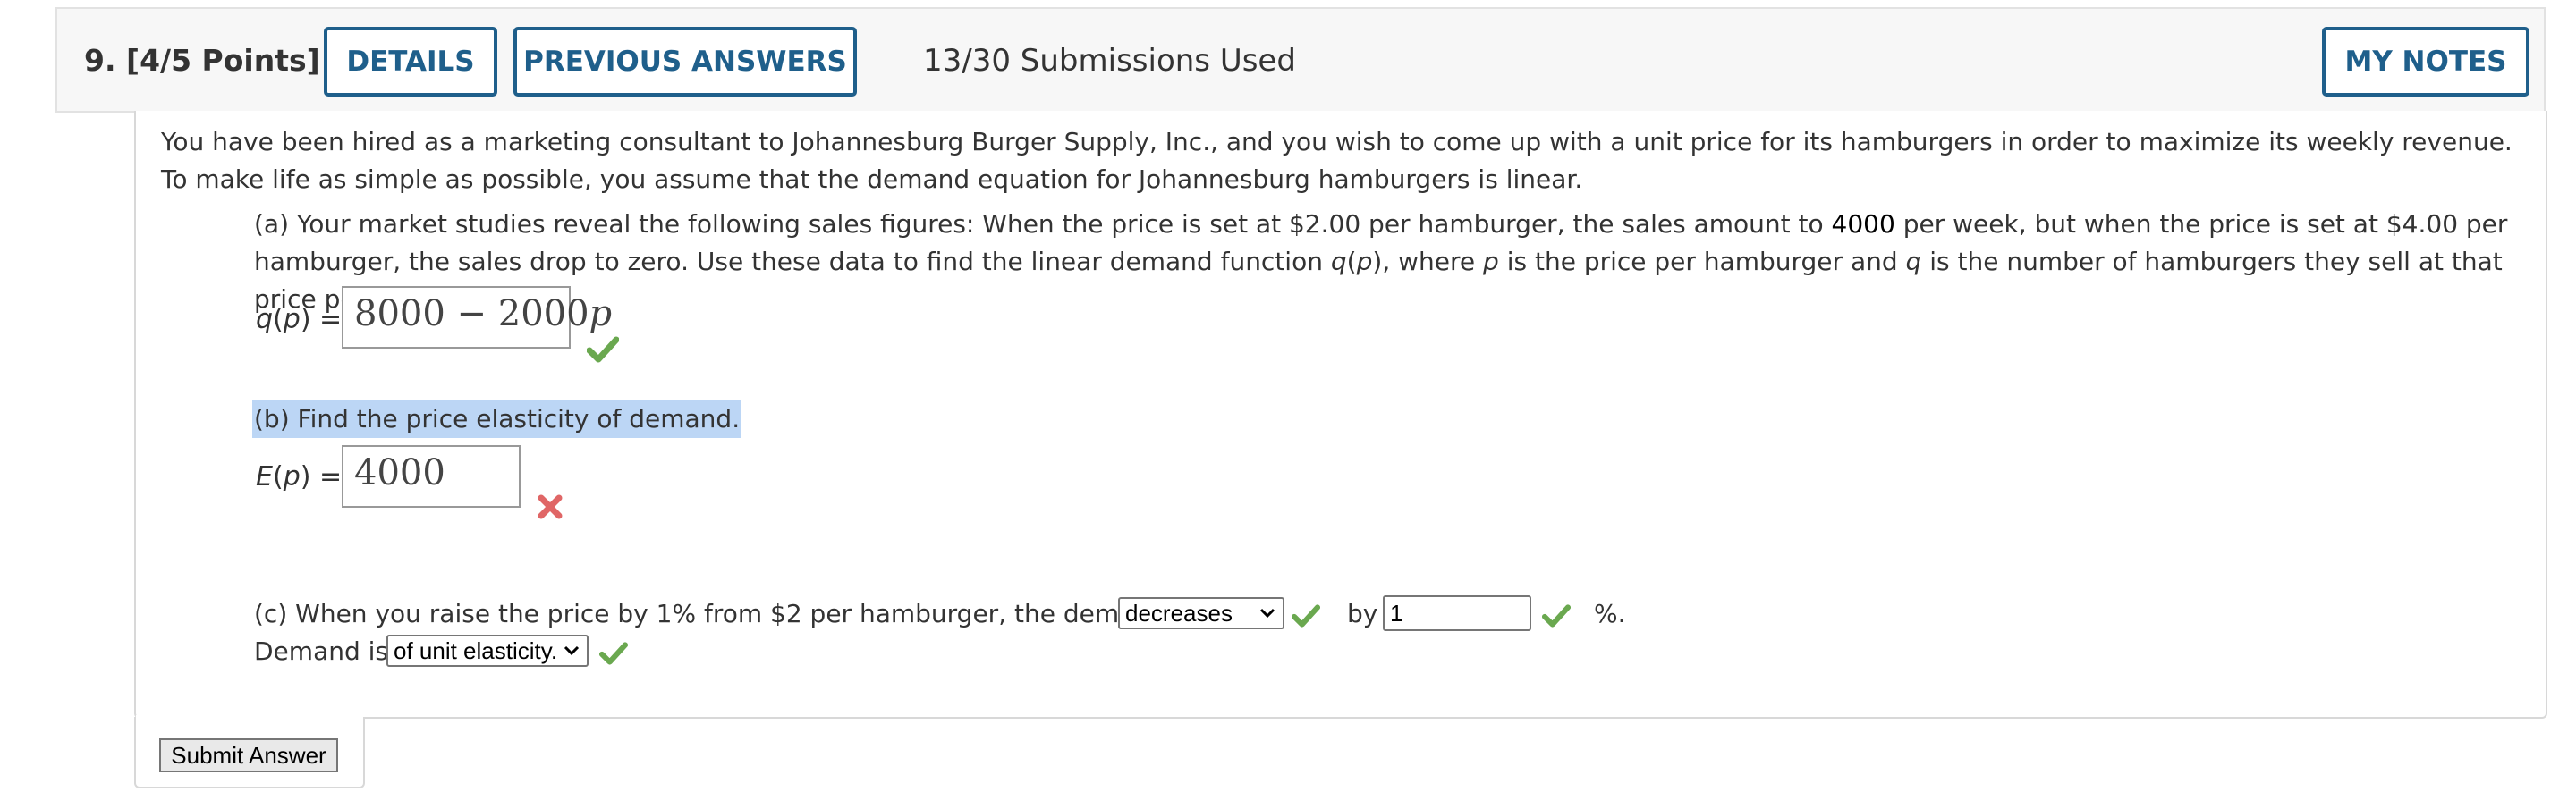  I want to click on question-number: 9. [4/5 Points], so click(202, 60).